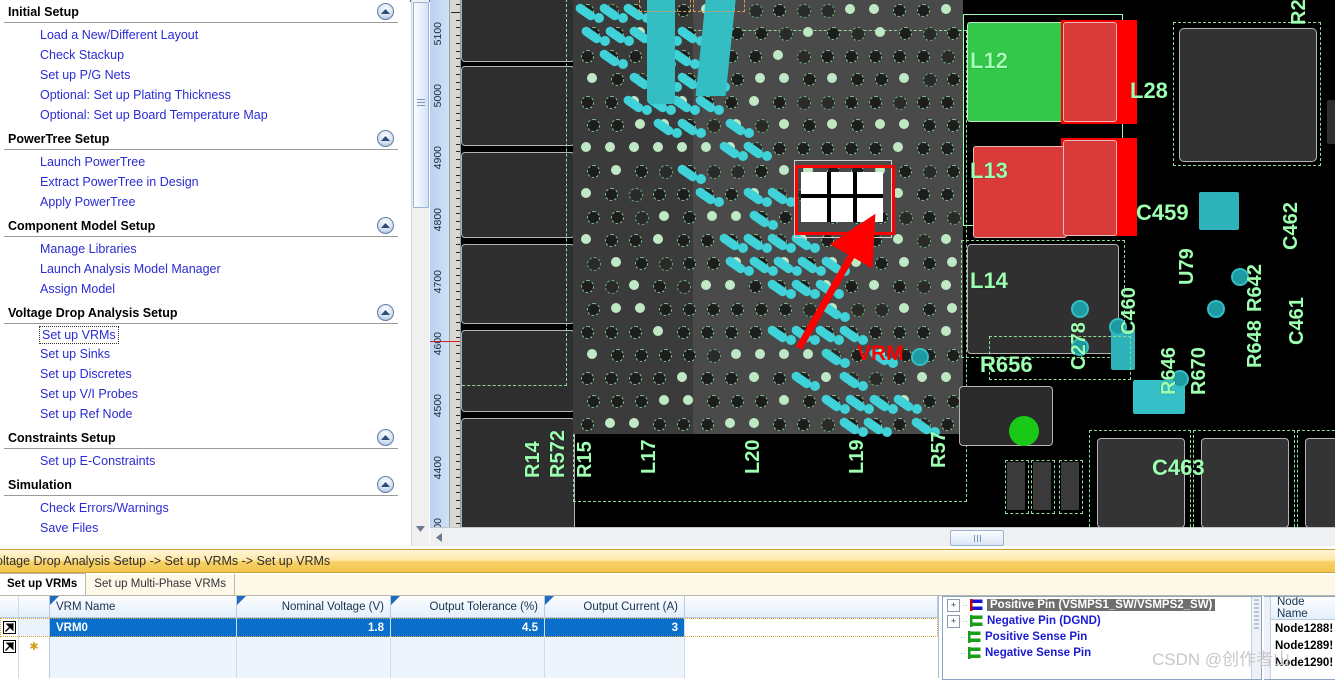  Describe the element at coordinates (203, 289) in the screenshot. I see `sidebar-item-assign-model: Assign Model` at that location.